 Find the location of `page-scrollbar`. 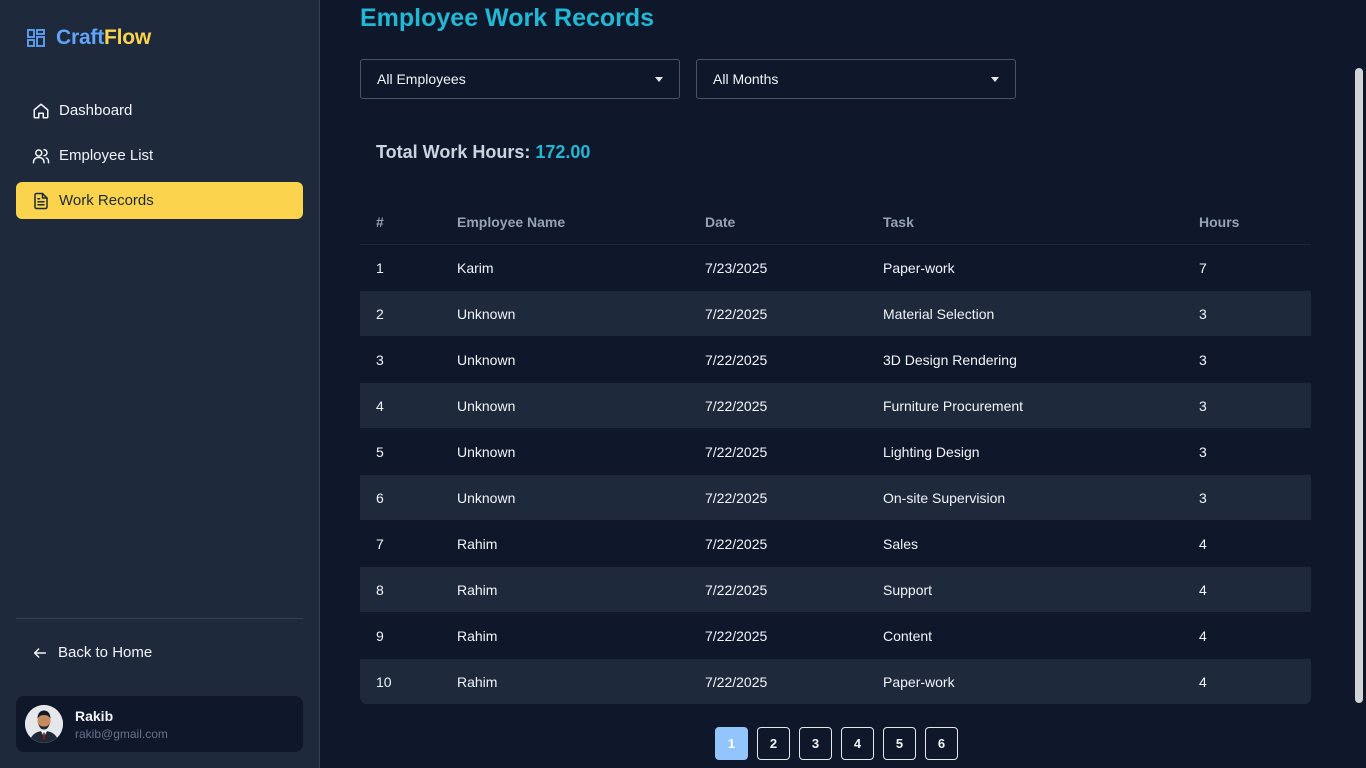

page-scrollbar is located at coordinates (1359, 384).